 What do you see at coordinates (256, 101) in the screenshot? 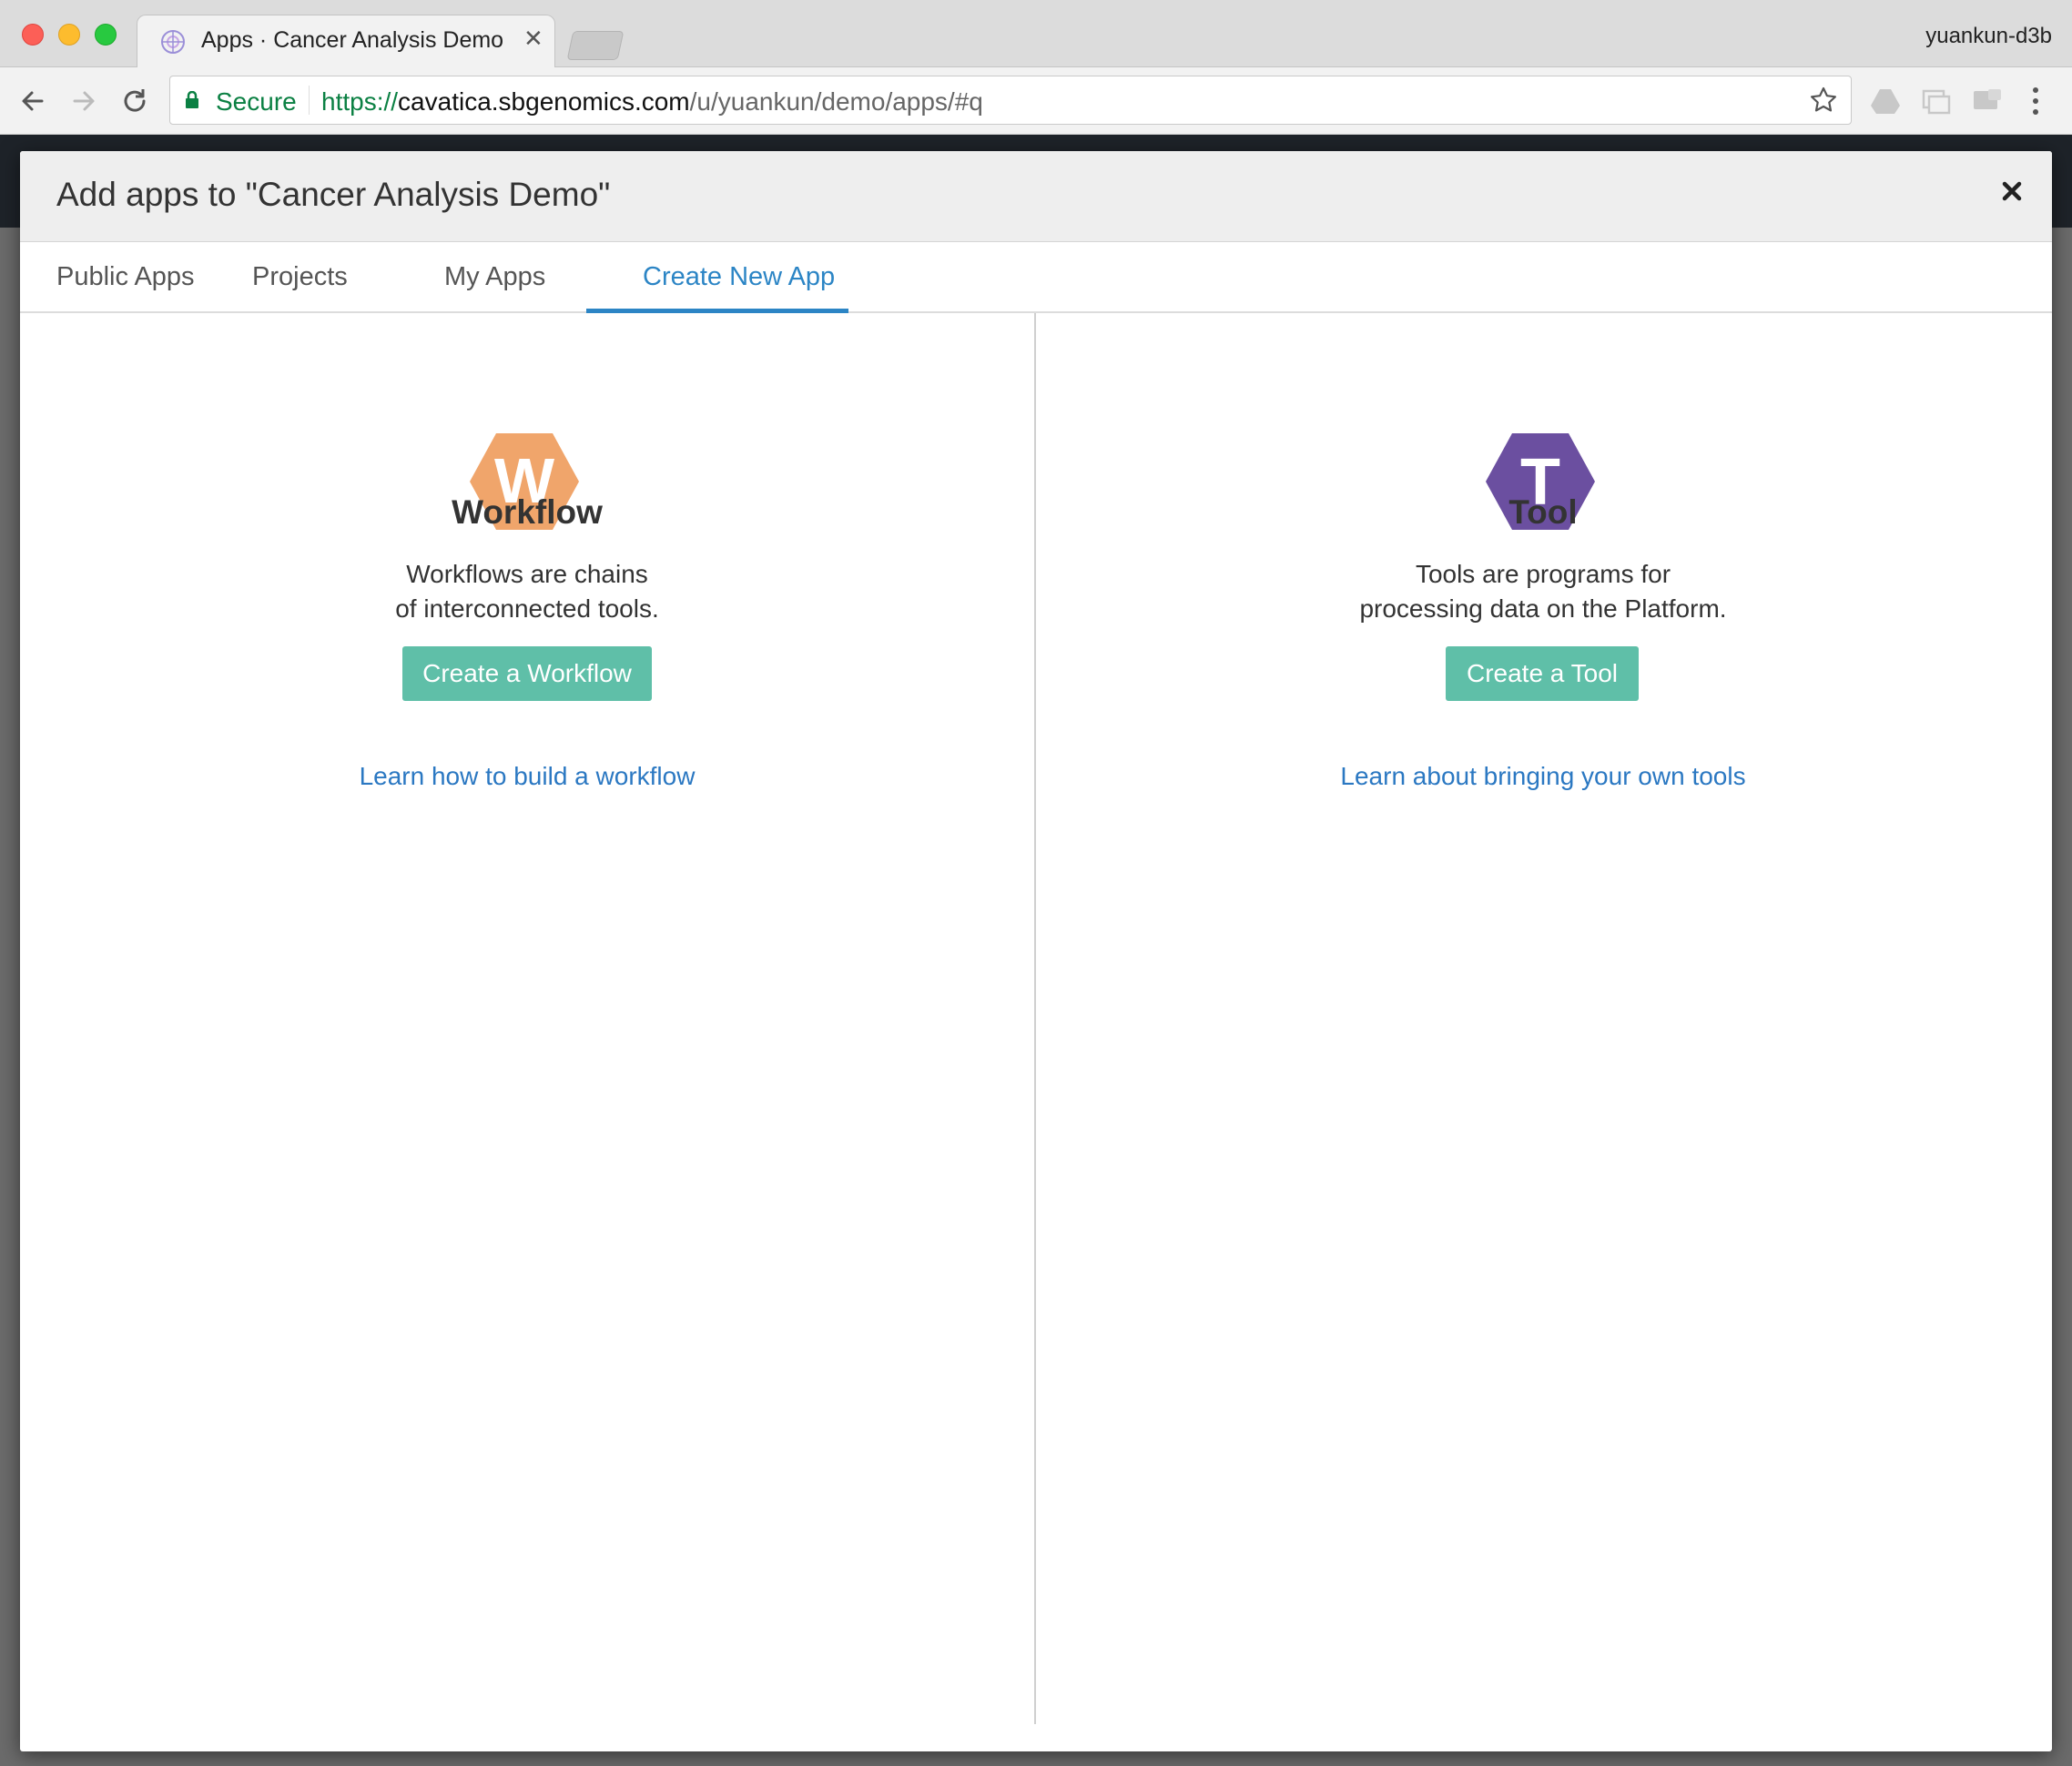
I see `secure-label: Secure` at bounding box center [256, 101].